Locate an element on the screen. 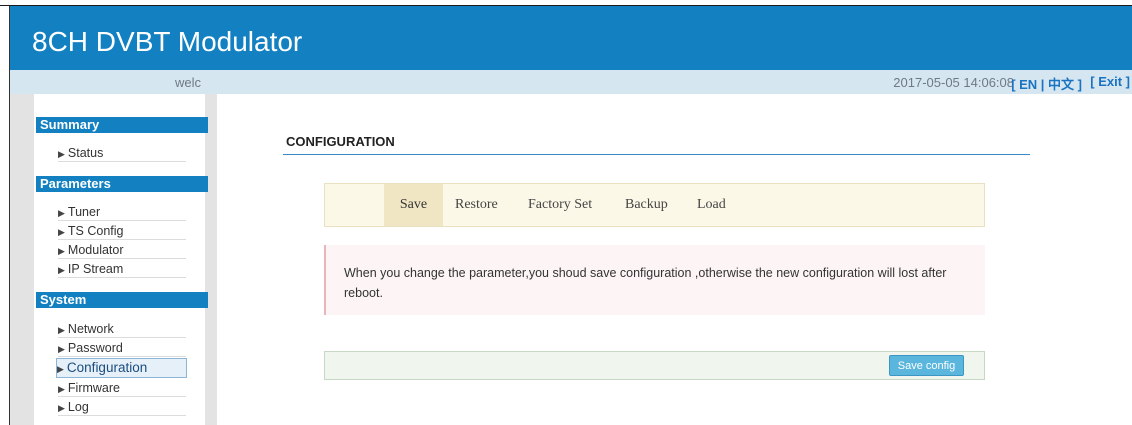 The height and width of the screenshot is (425, 1132). tab-save: Save is located at coordinates (413, 205).